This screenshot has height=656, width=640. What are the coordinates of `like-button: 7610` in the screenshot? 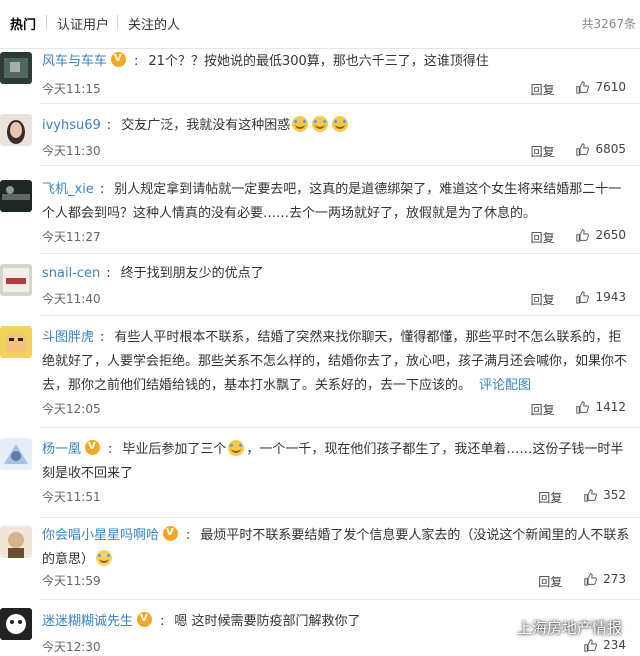 It's located at (601, 87).